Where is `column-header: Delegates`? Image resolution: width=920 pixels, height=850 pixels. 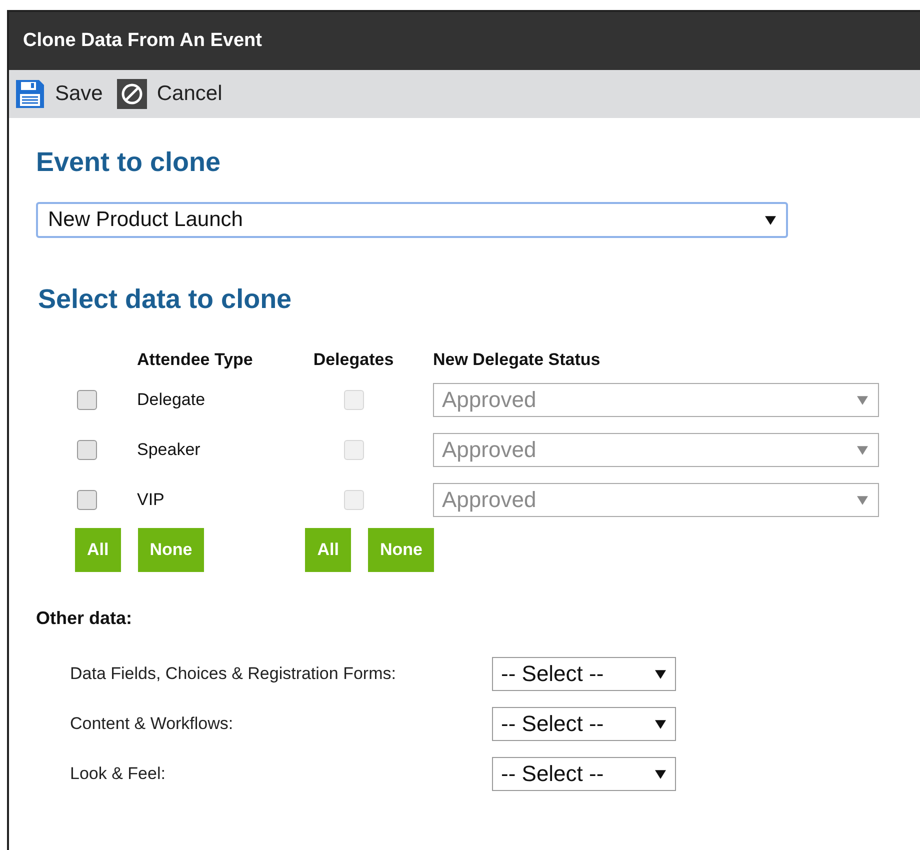
column-header: Delegates is located at coordinates (353, 360).